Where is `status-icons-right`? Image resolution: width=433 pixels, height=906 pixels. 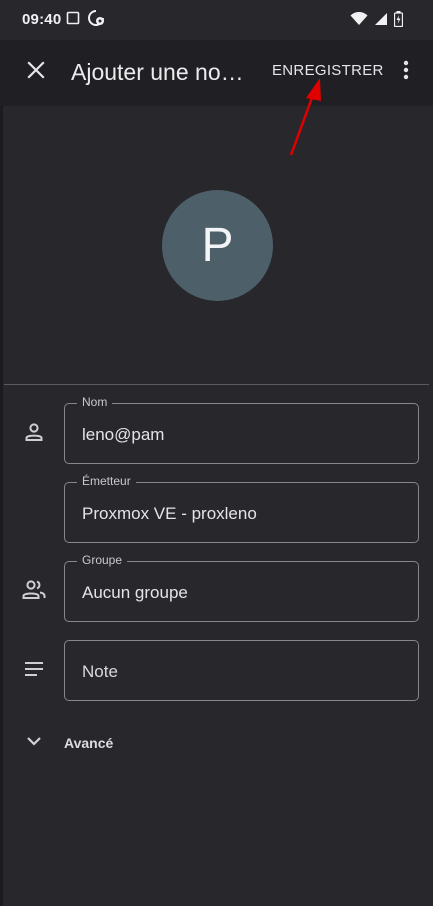 status-icons-right is located at coordinates (377, 21).